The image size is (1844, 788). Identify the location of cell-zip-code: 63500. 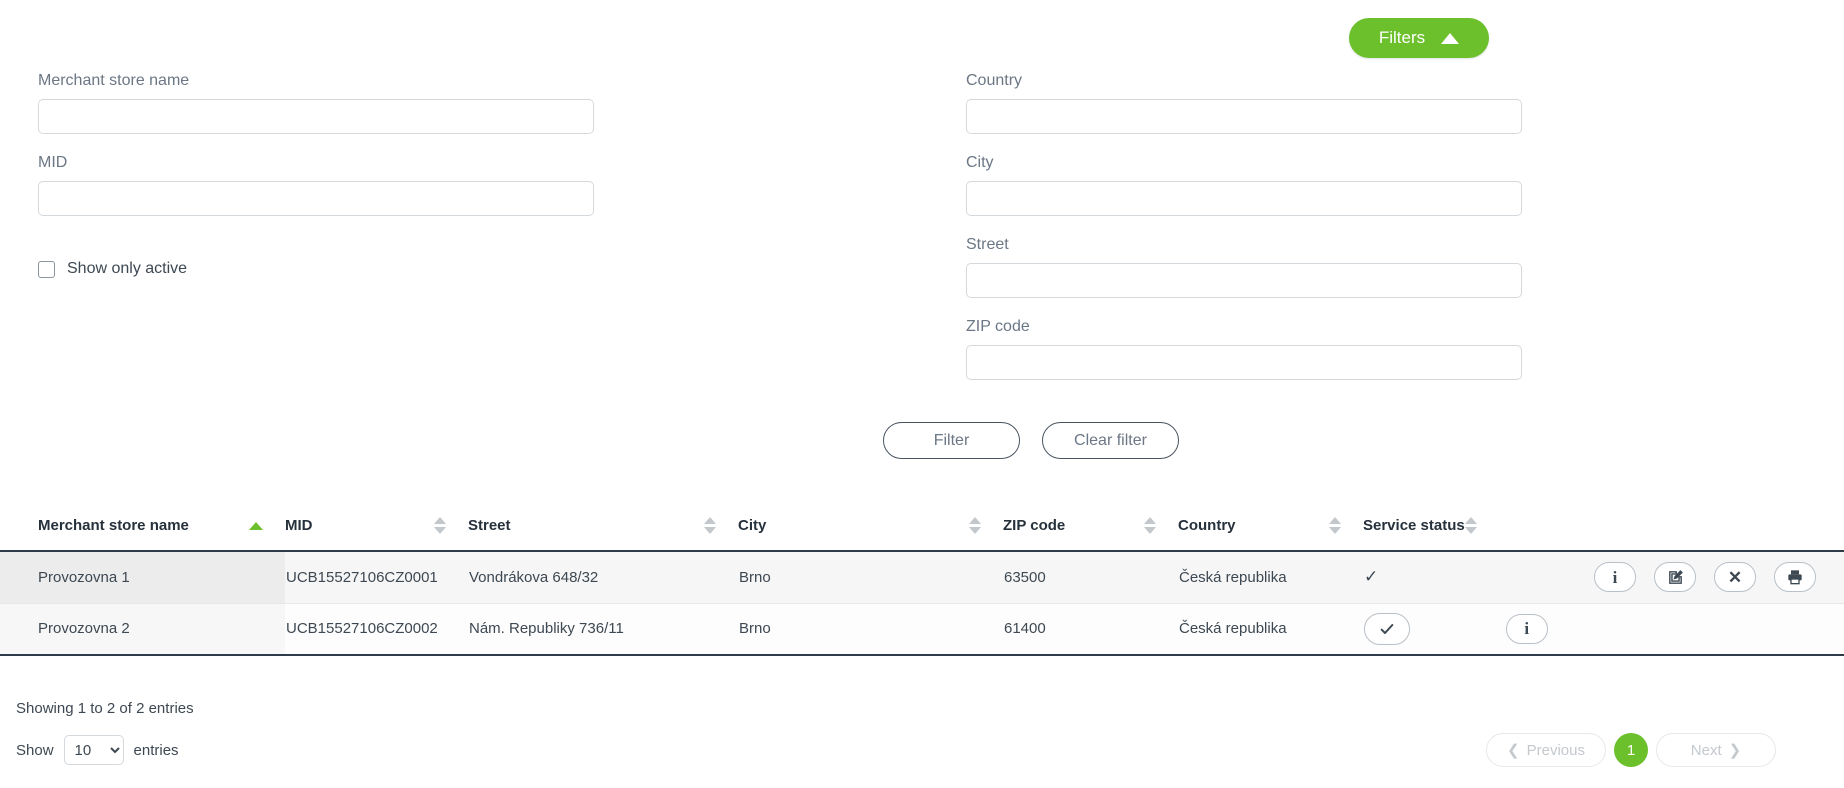
(1090, 577).